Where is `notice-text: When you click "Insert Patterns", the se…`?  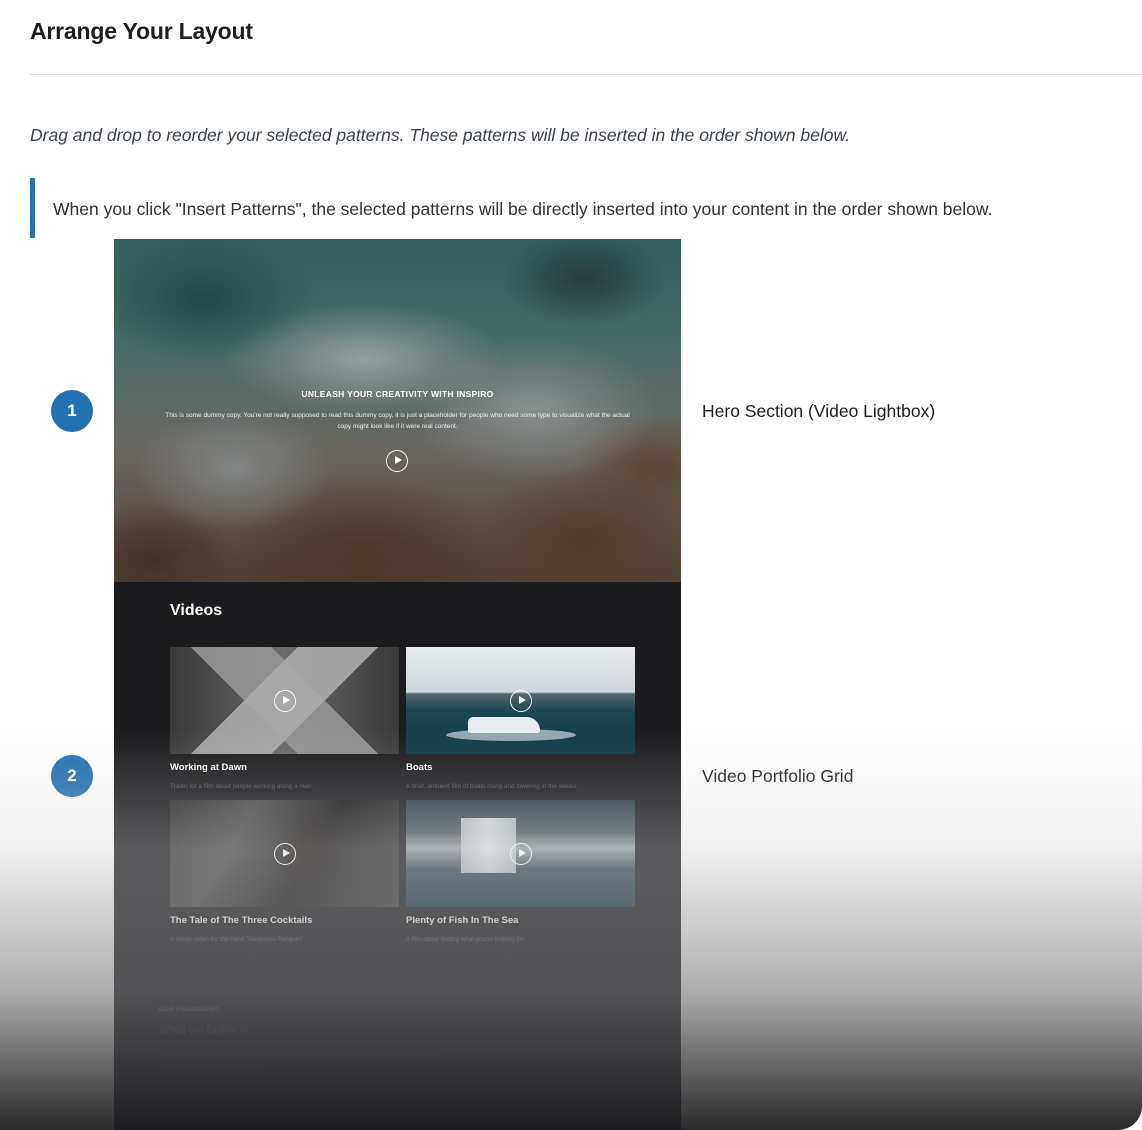 notice-text: When you click "Insert Patterns", the se… is located at coordinates (523, 209).